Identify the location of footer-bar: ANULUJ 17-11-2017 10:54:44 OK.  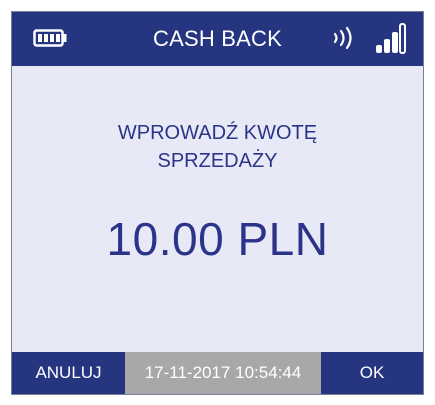
(217, 373).